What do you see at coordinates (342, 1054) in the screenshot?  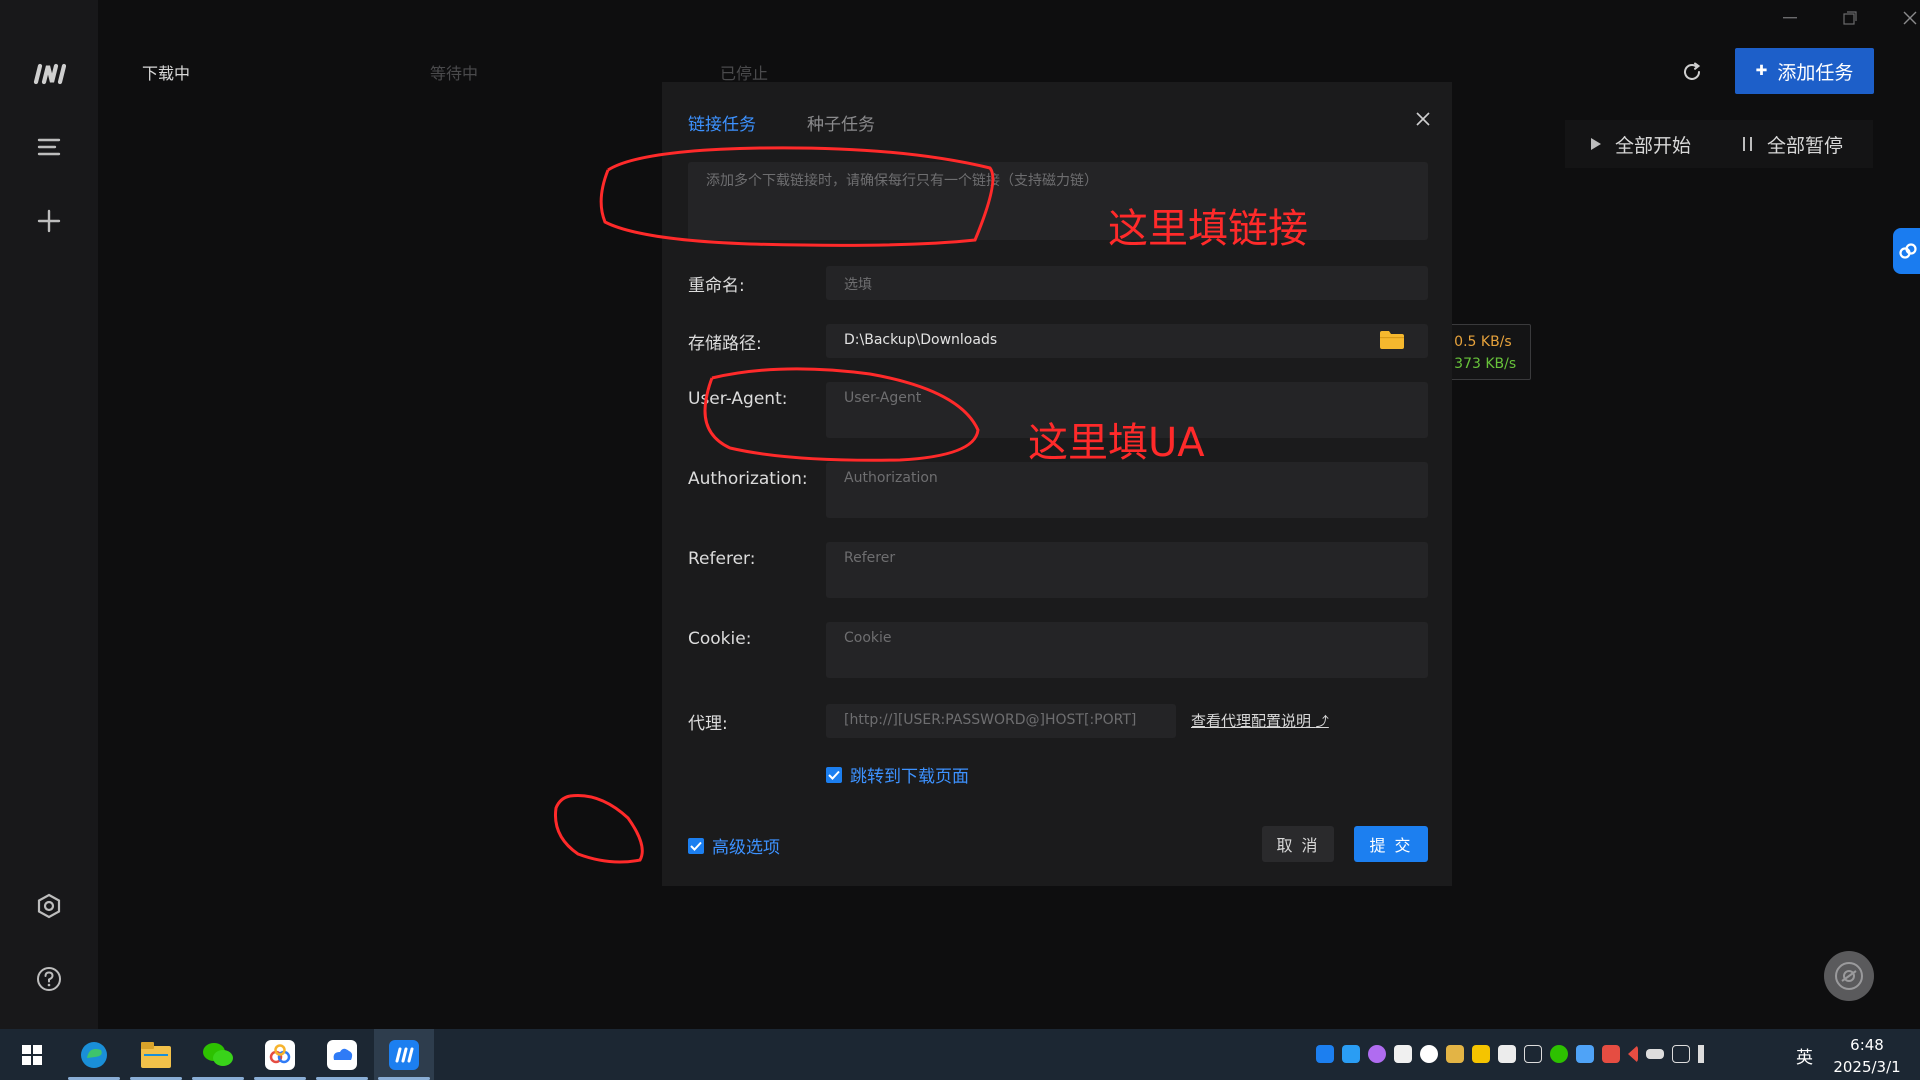 I see `cloud-drive-icon` at bounding box center [342, 1054].